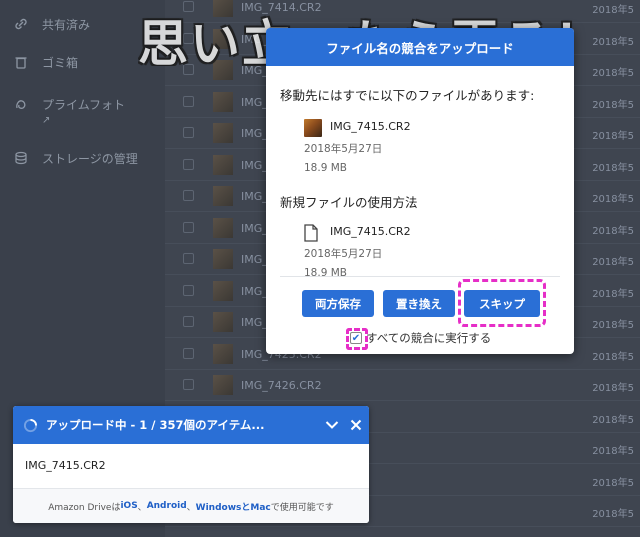 Image resolution: width=640 pixels, height=537 pixels. What do you see at coordinates (407, 95) in the screenshot?
I see `existing-heading: 移動先にはすでに以下のファイルがあります:` at bounding box center [407, 95].